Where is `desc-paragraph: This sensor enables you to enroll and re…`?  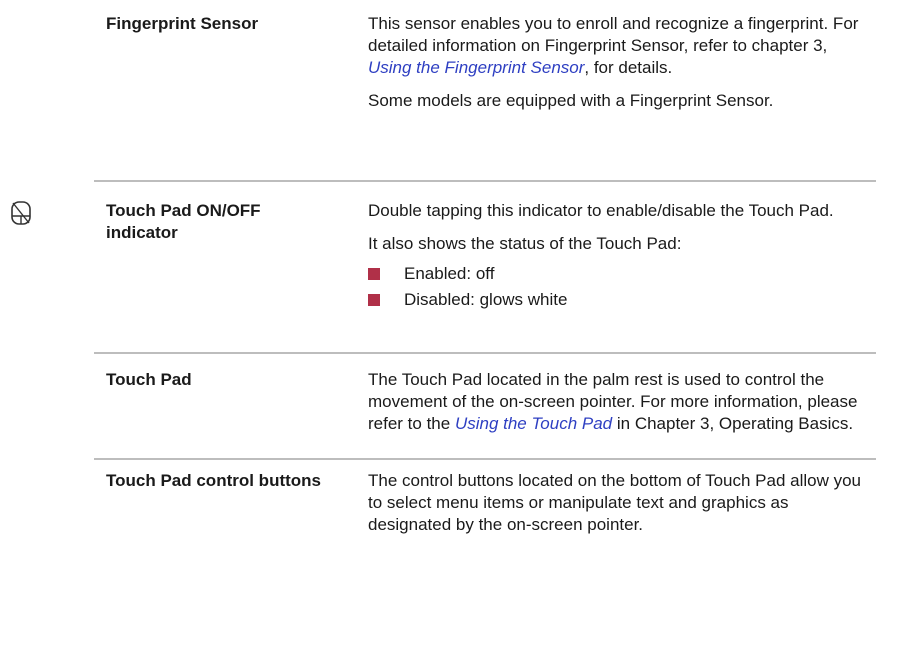
desc-paragraph: This sensor enables you to enroll and re… is located at coordinates (618, 46).